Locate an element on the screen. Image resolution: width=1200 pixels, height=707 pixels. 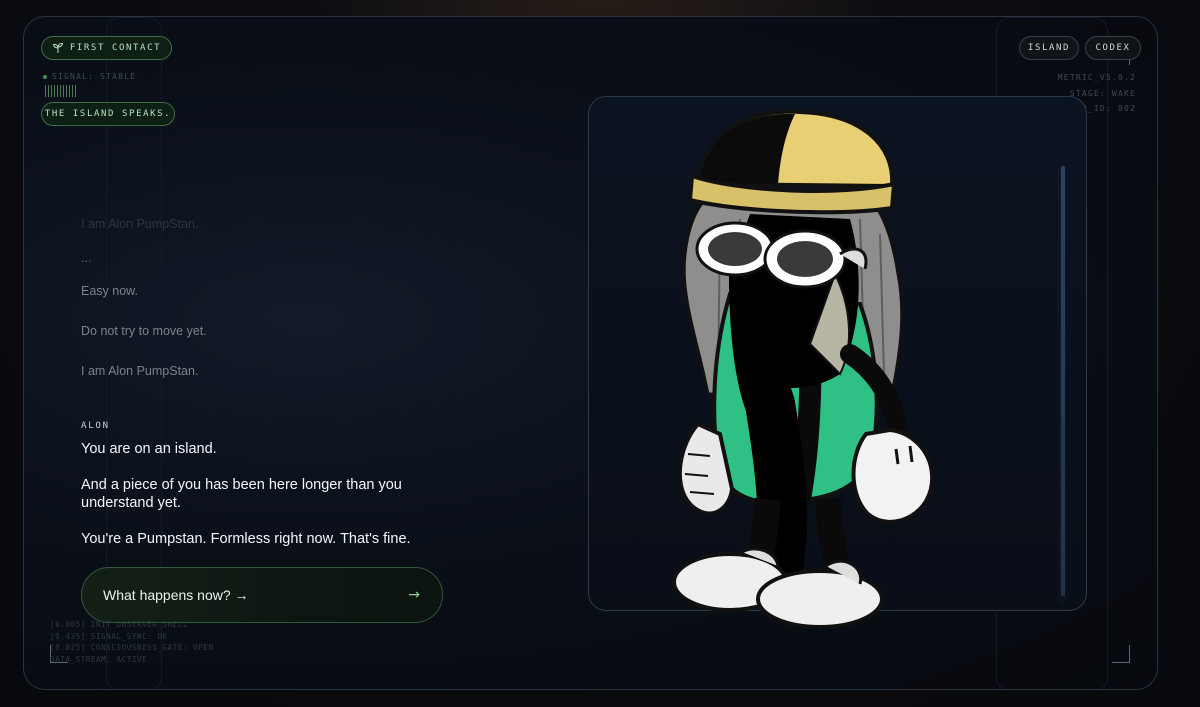
first-contact-badge: FIRST CONTACT is located at coordinates (106, 48).